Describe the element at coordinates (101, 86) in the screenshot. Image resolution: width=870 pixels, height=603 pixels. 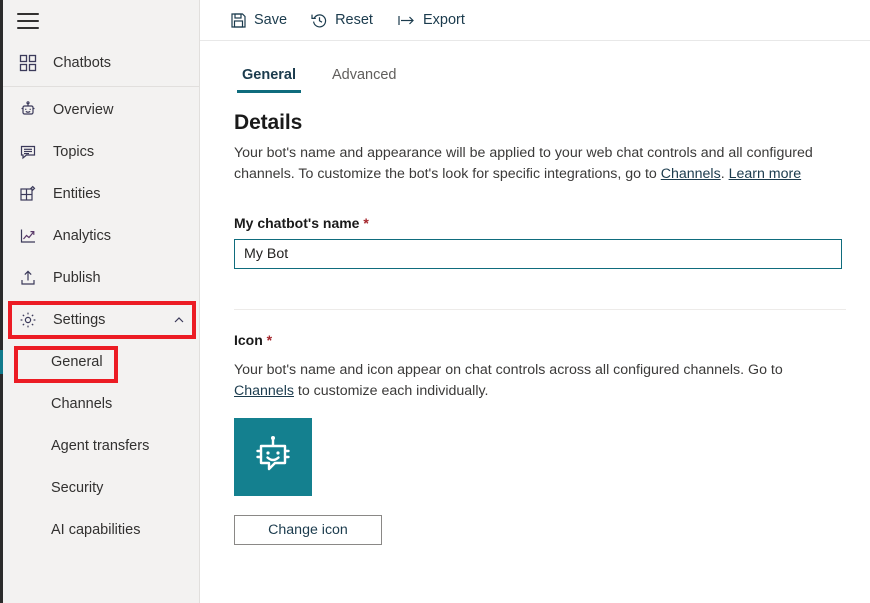
I see `sidebar-divider` at that location.